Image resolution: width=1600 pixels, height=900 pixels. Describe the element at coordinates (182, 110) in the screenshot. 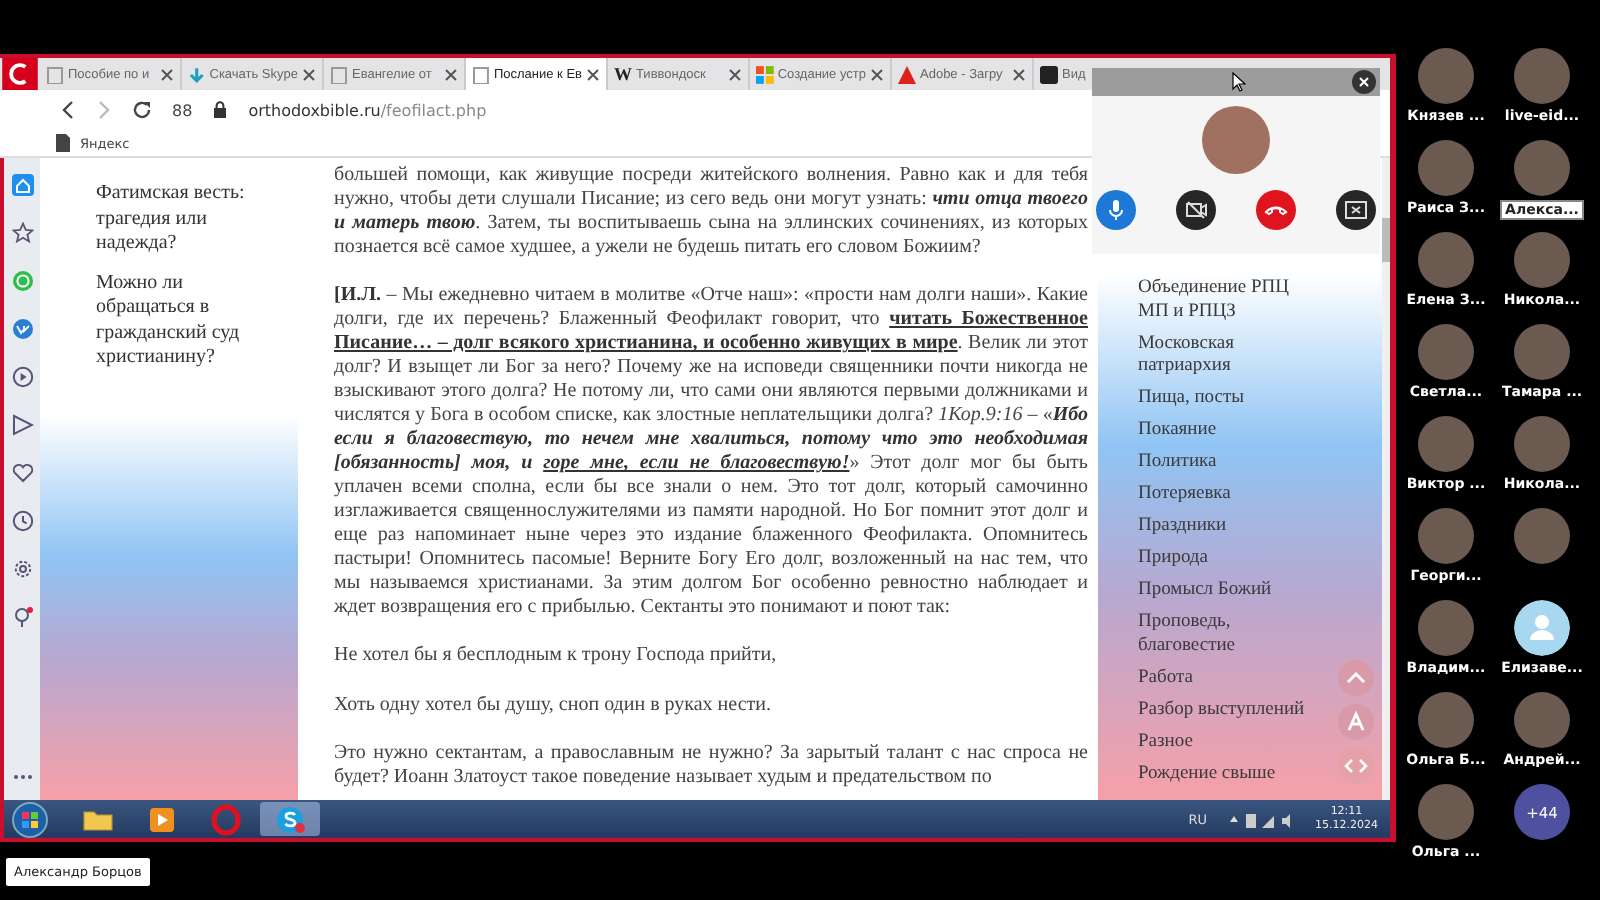

I see `speed-dial-button: 88` at that location.